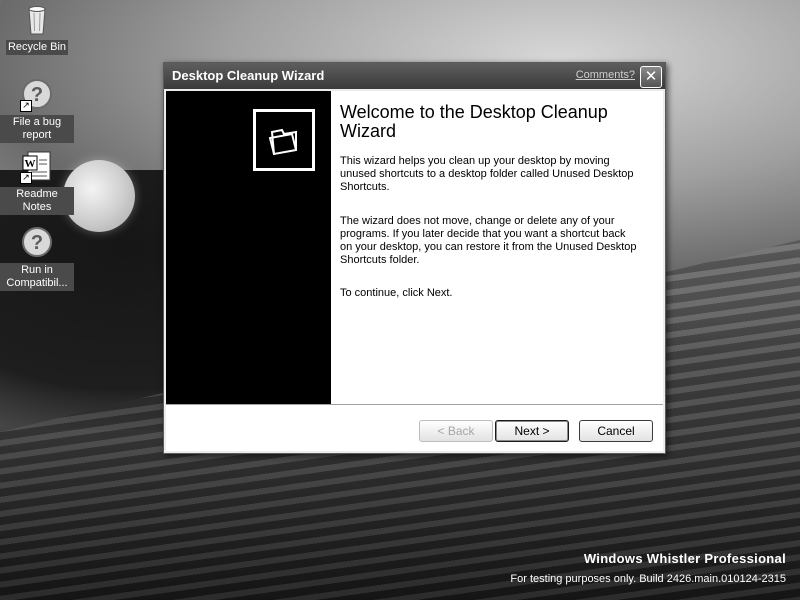 The height and width of the screenshot is (600, 800). What do you see at coordinates (605, 75) in the screenshot?
I see `comments-link: Comments?` at bounding box center [605, 75].